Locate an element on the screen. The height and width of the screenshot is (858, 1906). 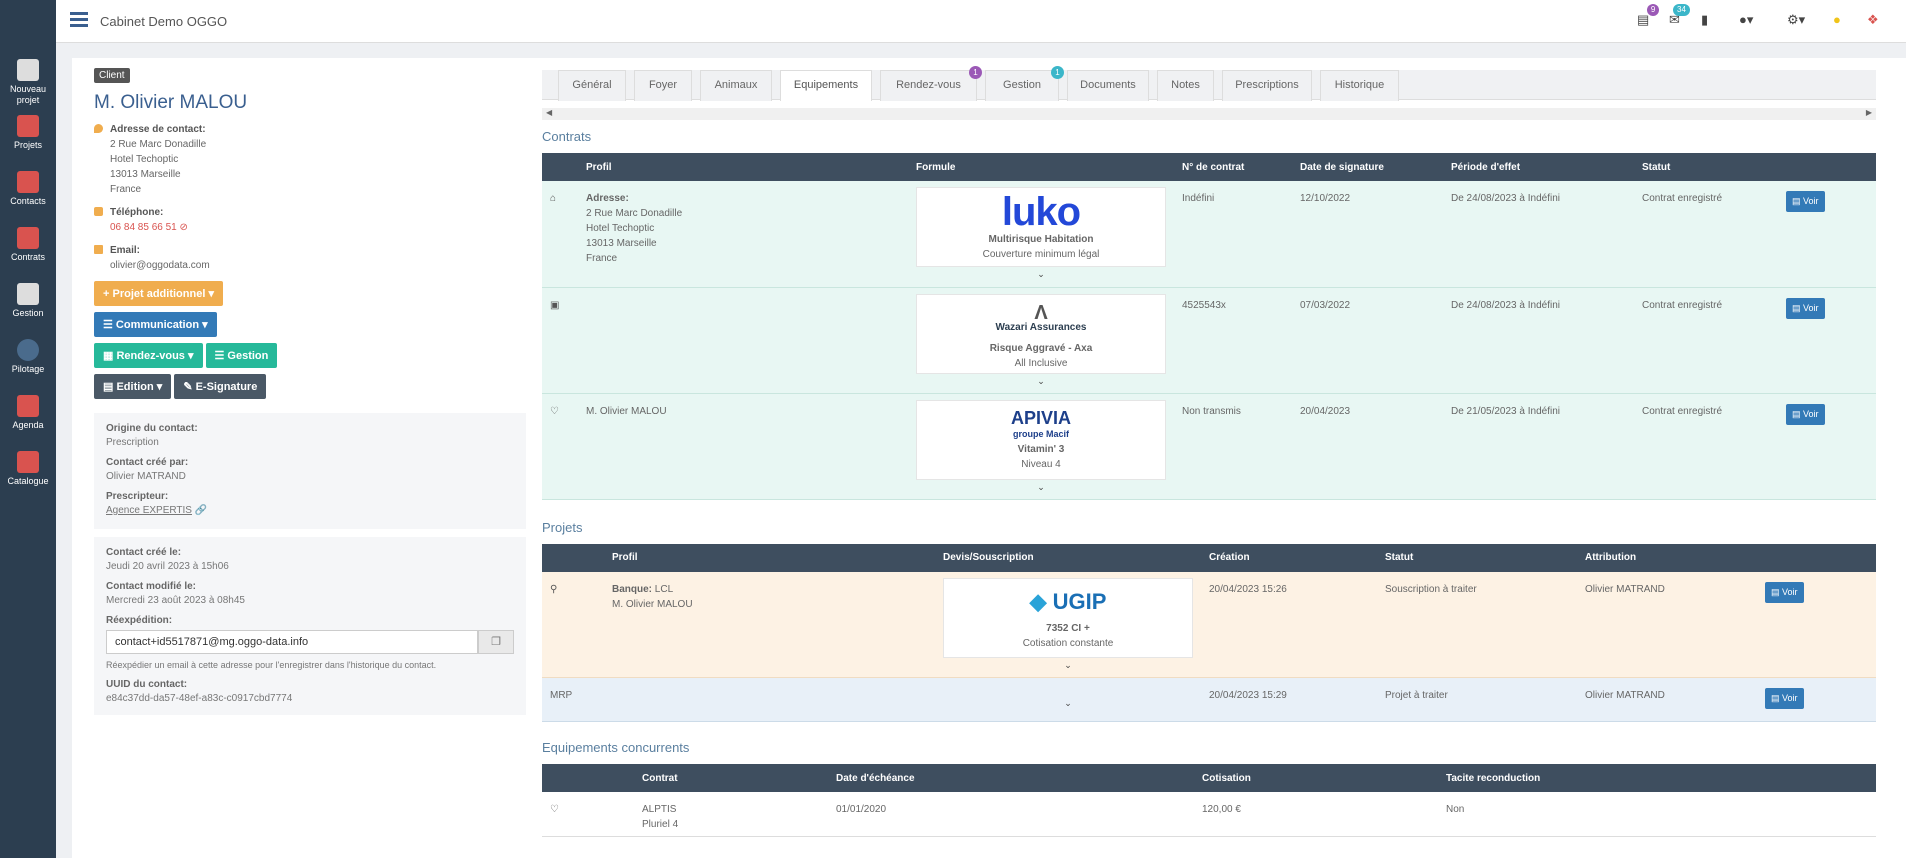
rendez-vous-button: ▦ Rendez-vous ▾ is located at coordinates (148, 355).